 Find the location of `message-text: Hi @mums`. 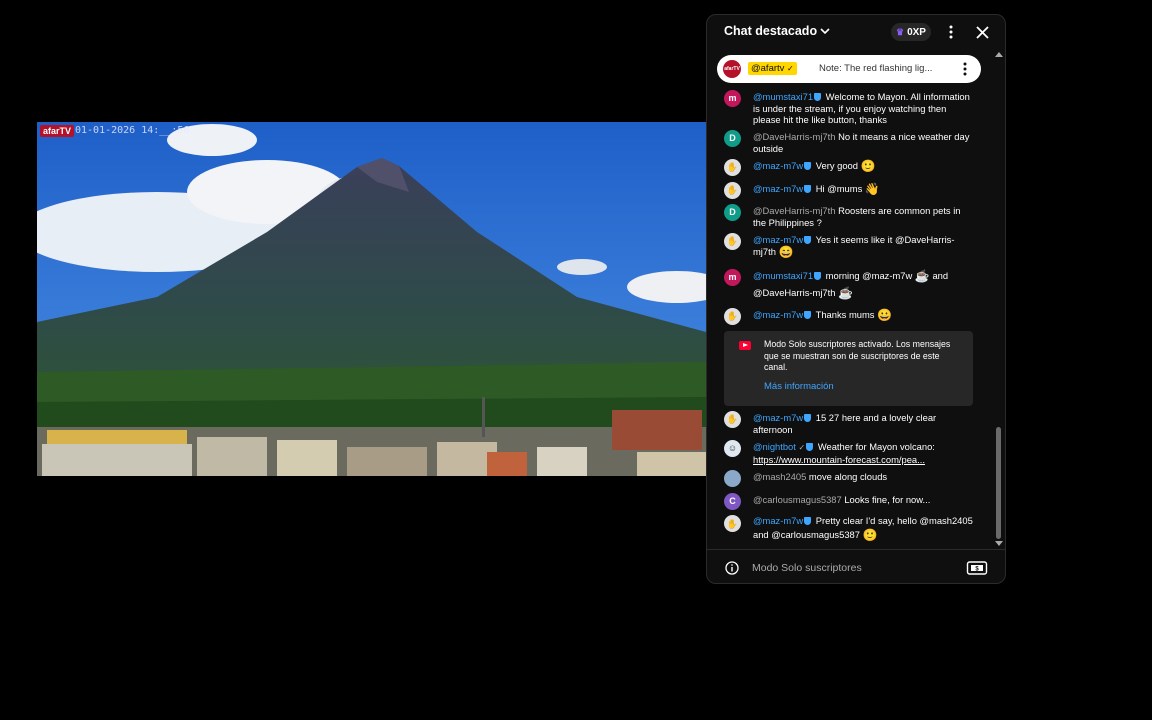

message-text: Hi @mums is located at coordinates (839, 188).